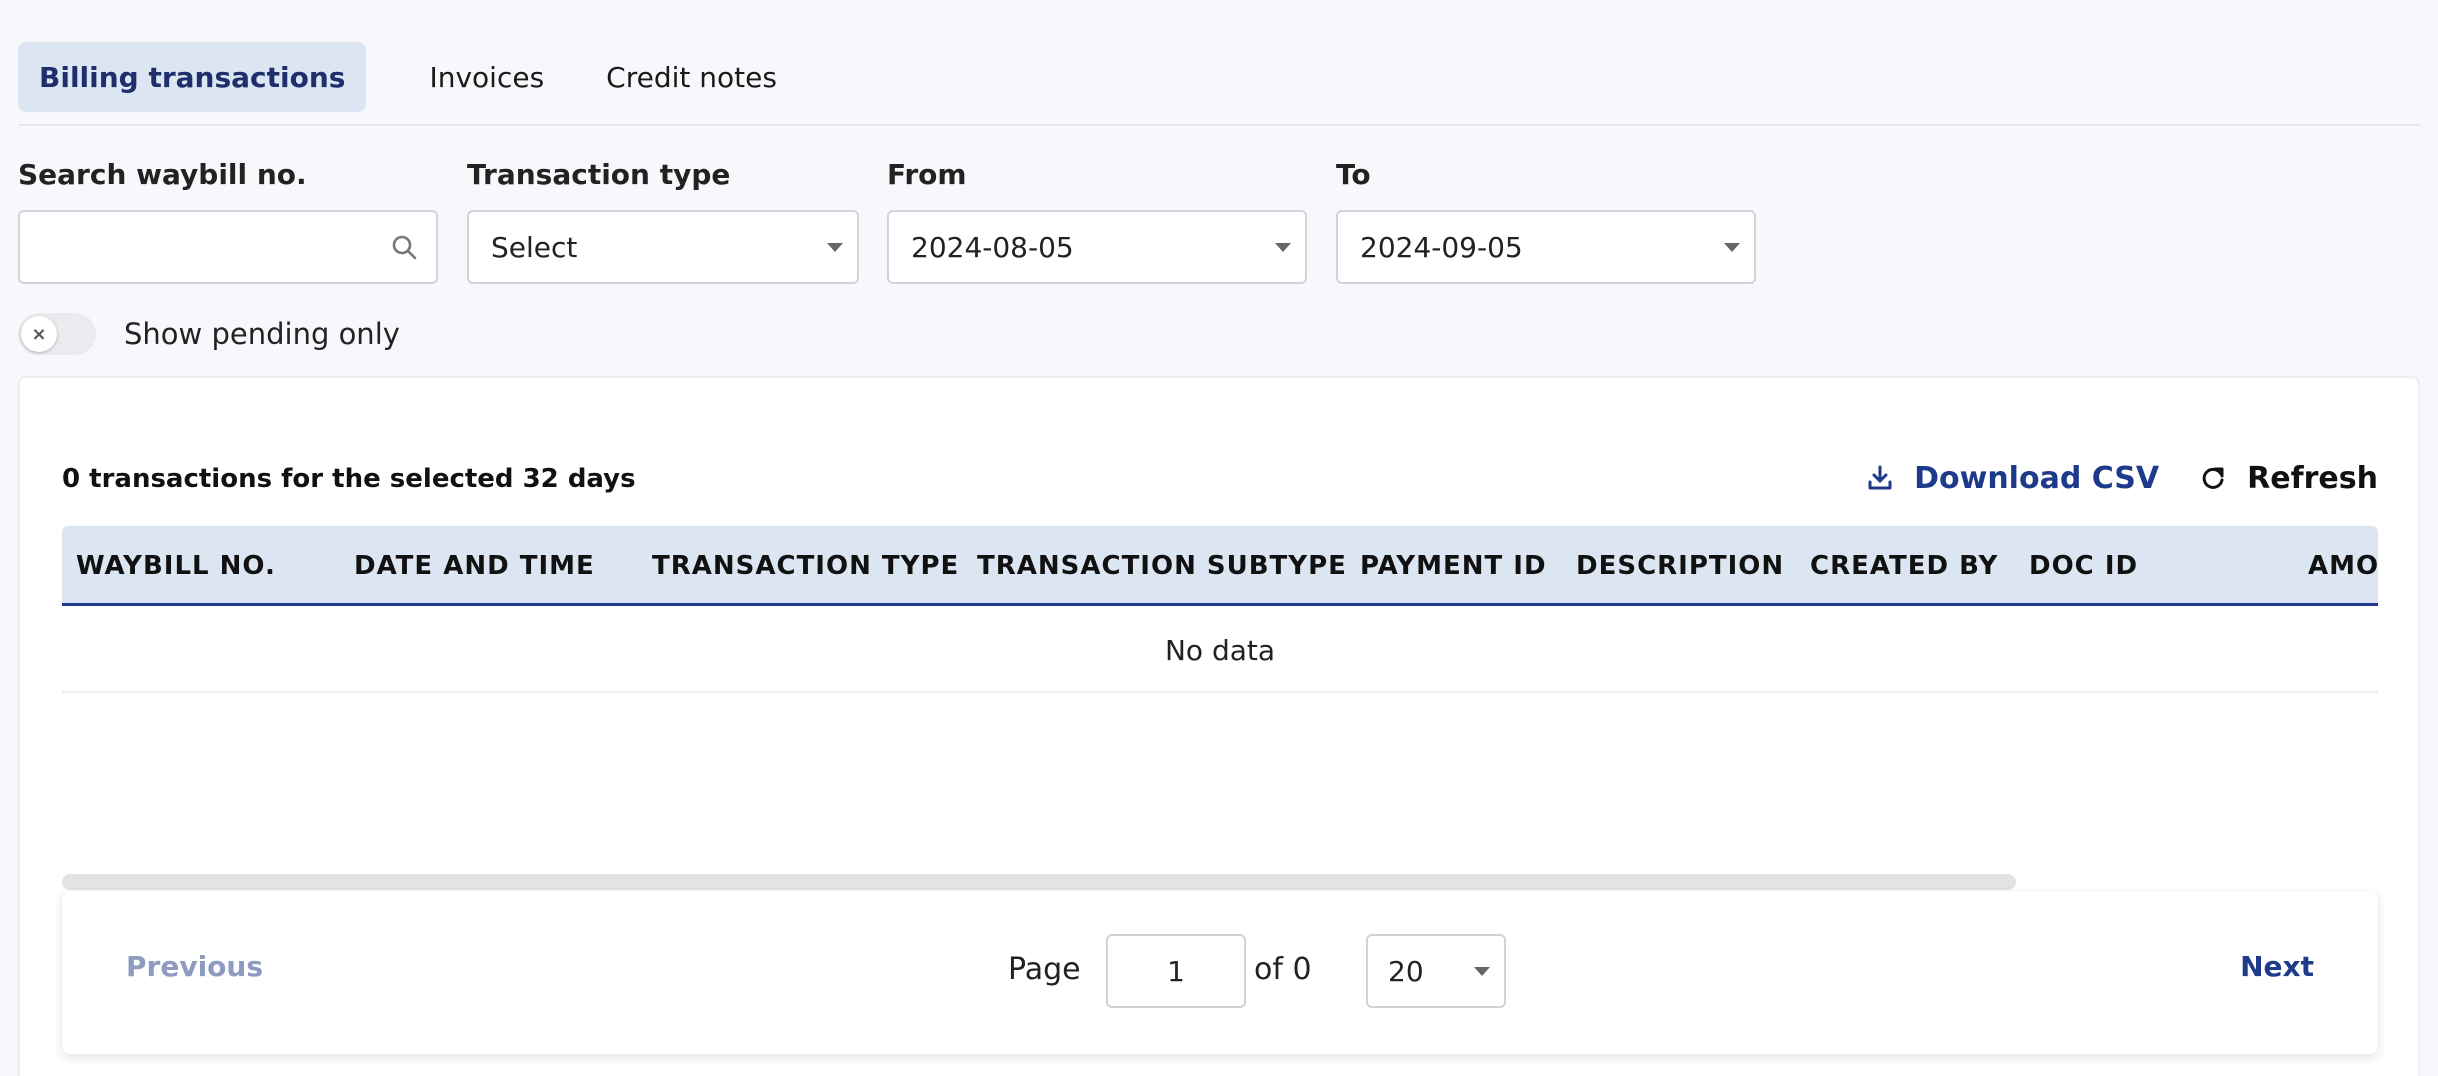  What do you see at coordinates (1283, 969) in the screenshot?
I see `page-total-label: of 0` at bounding box center [1283, 969].